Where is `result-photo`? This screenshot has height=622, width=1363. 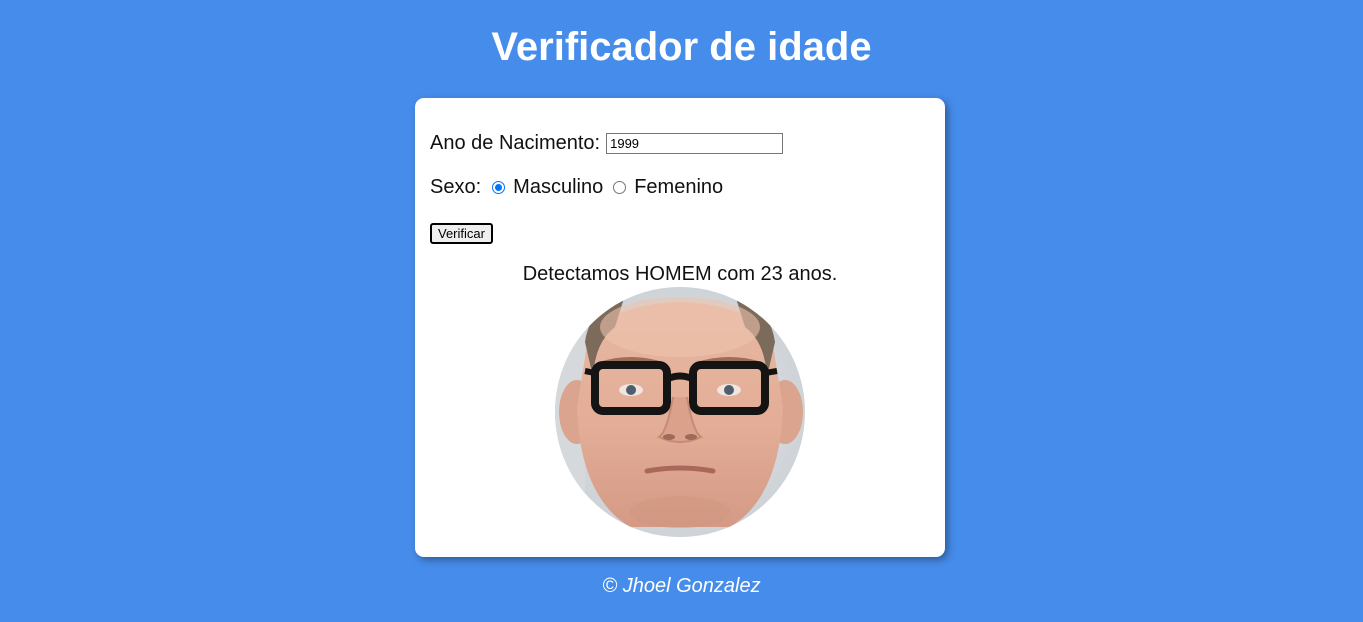
result-photo is located at coordinates (680, 412).